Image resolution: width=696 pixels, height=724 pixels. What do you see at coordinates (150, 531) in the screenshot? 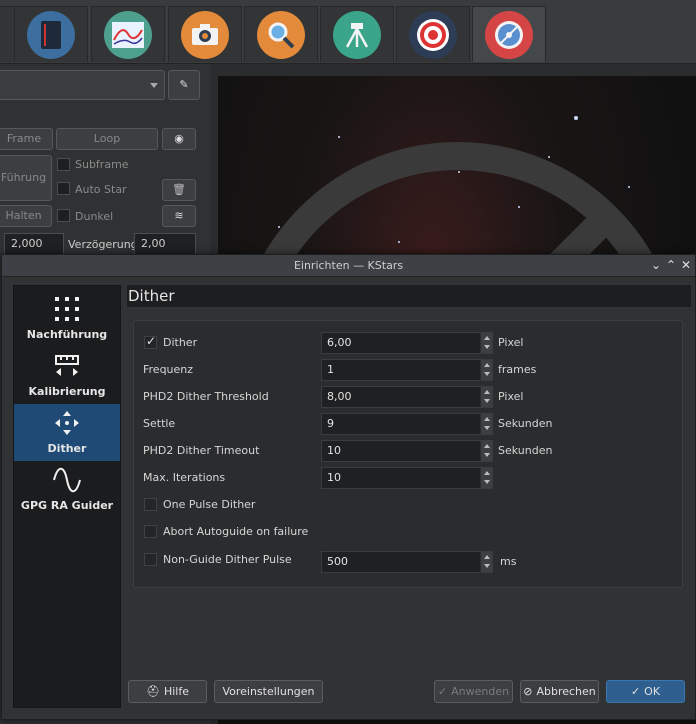
I see `abort-autoguide-checkbox` at bounding box center [150, 531].